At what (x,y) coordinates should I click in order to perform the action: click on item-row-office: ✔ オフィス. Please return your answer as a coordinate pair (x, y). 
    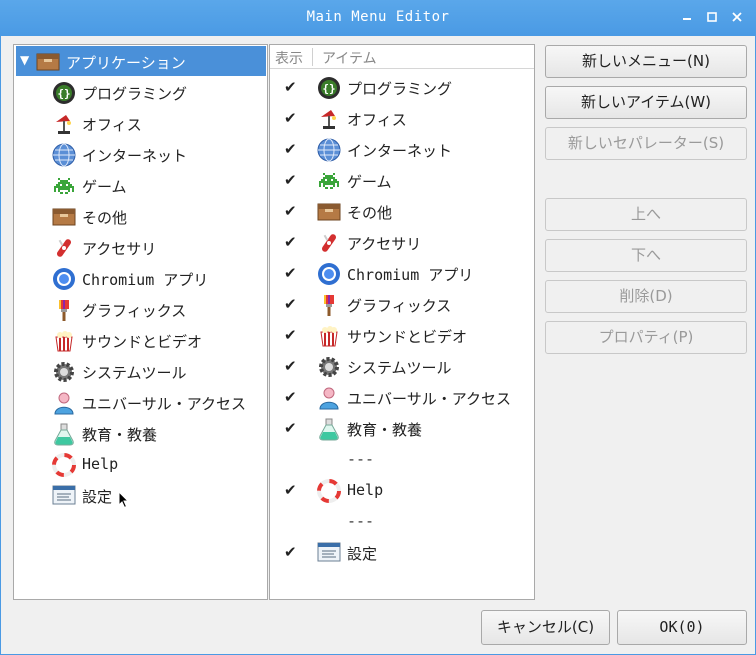
    Looking at the image, I should click on (402, 118).